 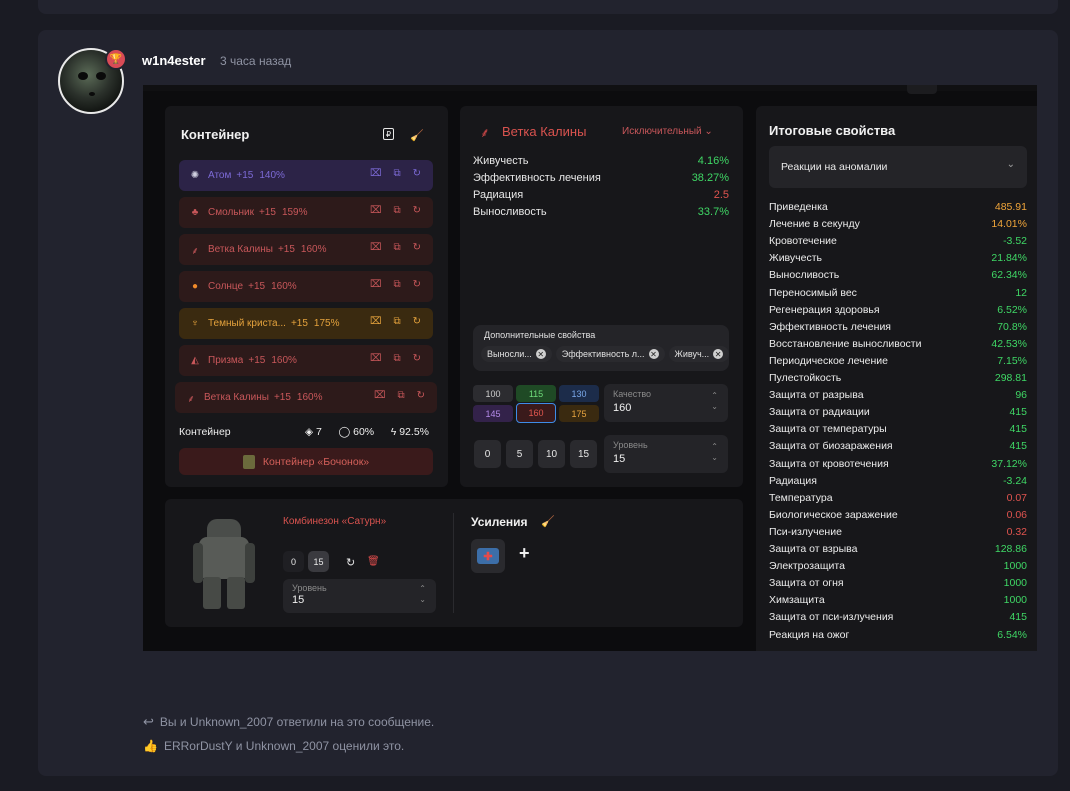 What do you see at coordinates (148, 721) in the screenshot?
I see `reply-icon: ↩` at bounding box center [148, 721].